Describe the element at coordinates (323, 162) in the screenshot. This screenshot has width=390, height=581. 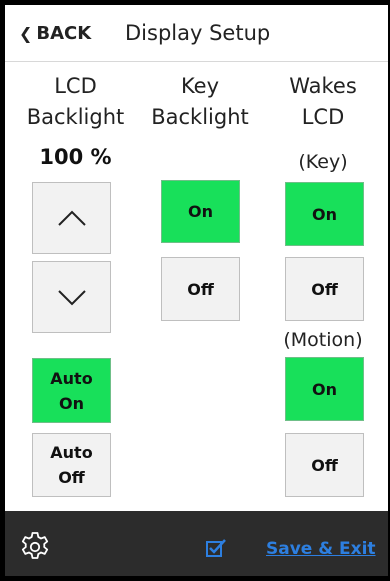
I see `wakes-key-label: (Key)` at that location.